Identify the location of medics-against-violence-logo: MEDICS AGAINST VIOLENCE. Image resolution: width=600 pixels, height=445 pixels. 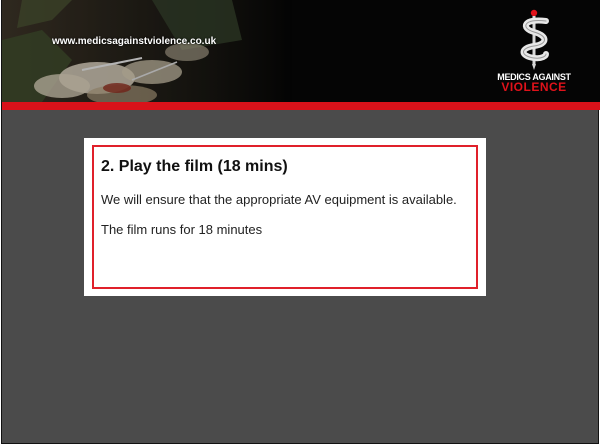
(534, 51).